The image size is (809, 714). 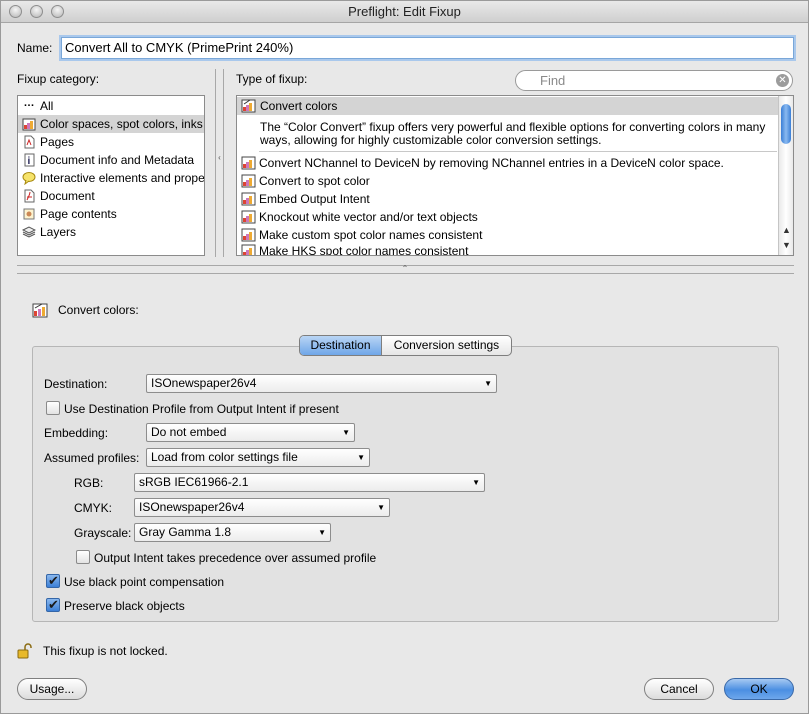 What do you see at coordinates (341, 345) in the screenshot?
I see `tab-destination: Destination` at bounding box center [341, 345].